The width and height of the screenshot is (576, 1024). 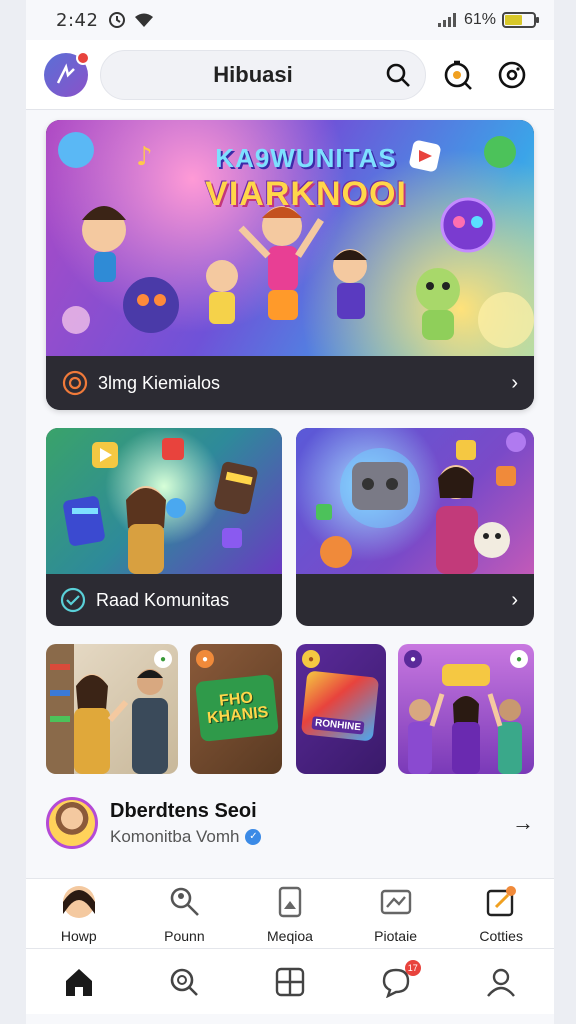 I want to click on tile-party: ● ●, so click(x=466, y=709).